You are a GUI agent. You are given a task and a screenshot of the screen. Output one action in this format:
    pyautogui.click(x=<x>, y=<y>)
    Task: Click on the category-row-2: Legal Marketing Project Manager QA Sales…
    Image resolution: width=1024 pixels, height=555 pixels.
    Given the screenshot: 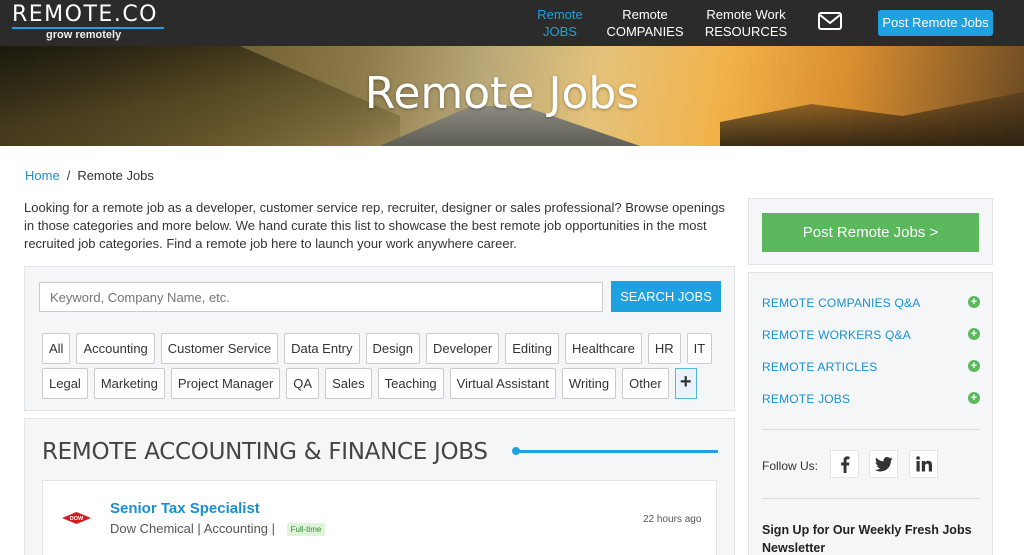 What is the action you would take?
    pyautogui.click(x=369, y=383)
    